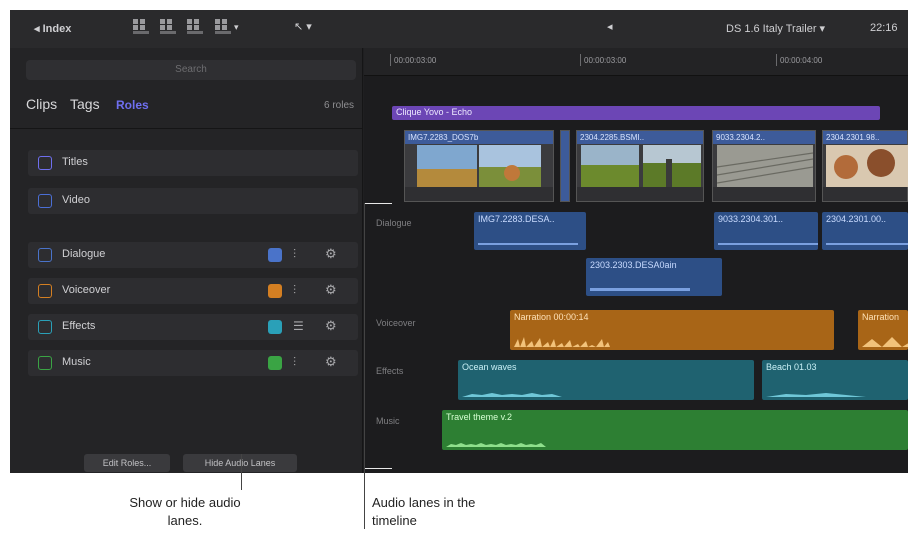 Image resolution: width=908 pixels, height=538 pixels. Describe the element at coordinates (865, 137) in the screenshot. I see `clip-name: 2304.2301.98..` at that location.